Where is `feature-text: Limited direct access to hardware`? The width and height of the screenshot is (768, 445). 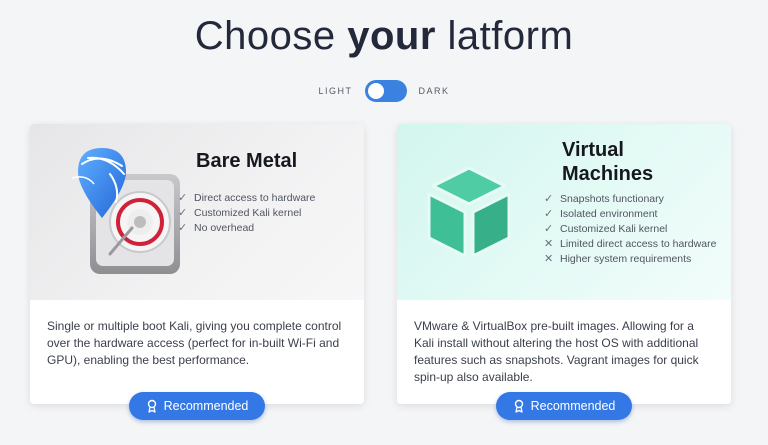 feature-text: Limited direct access to hardware is located at coordinates (638, 244).